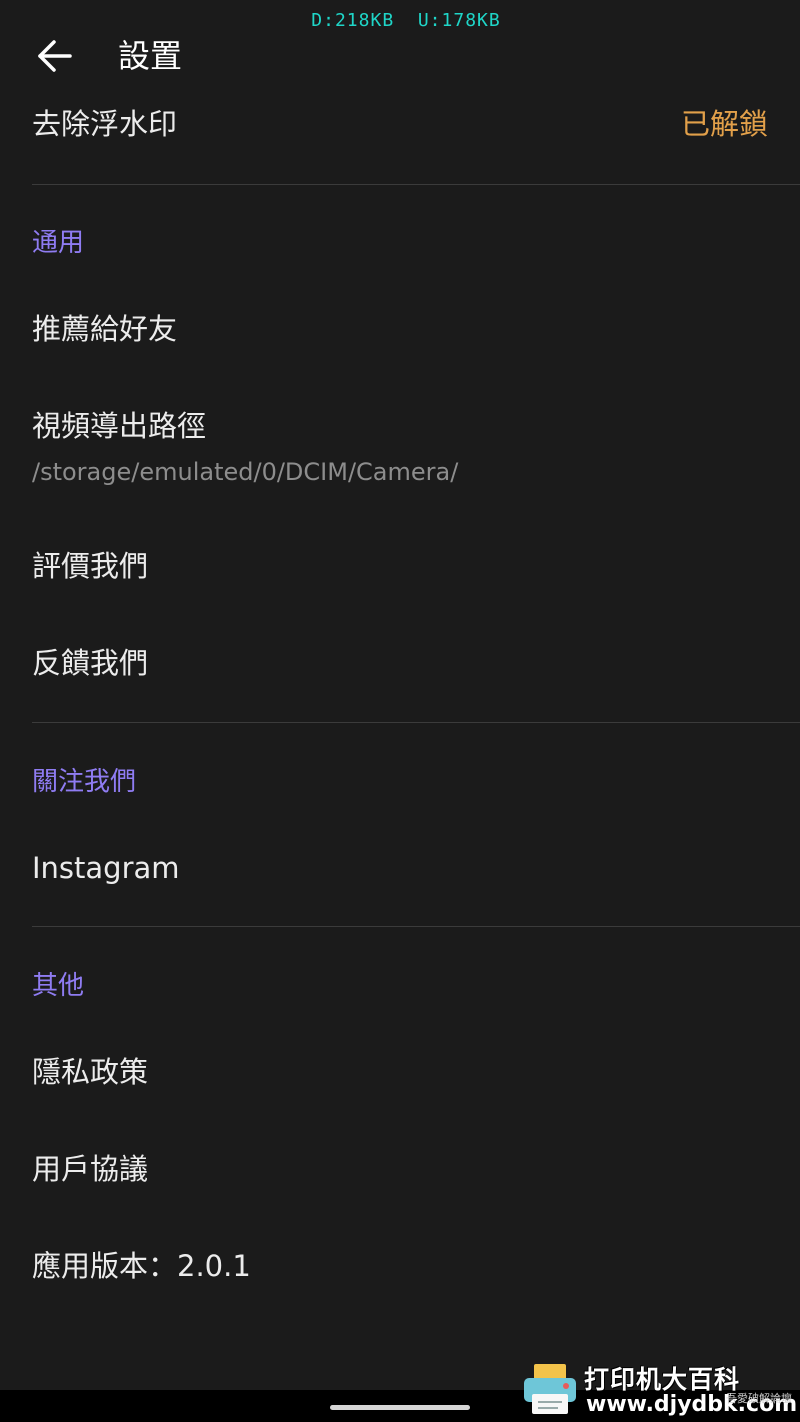  Describe the element at coordinates (106, 868) in the screenshot. I see `instagram-label: Instagram` at that location.